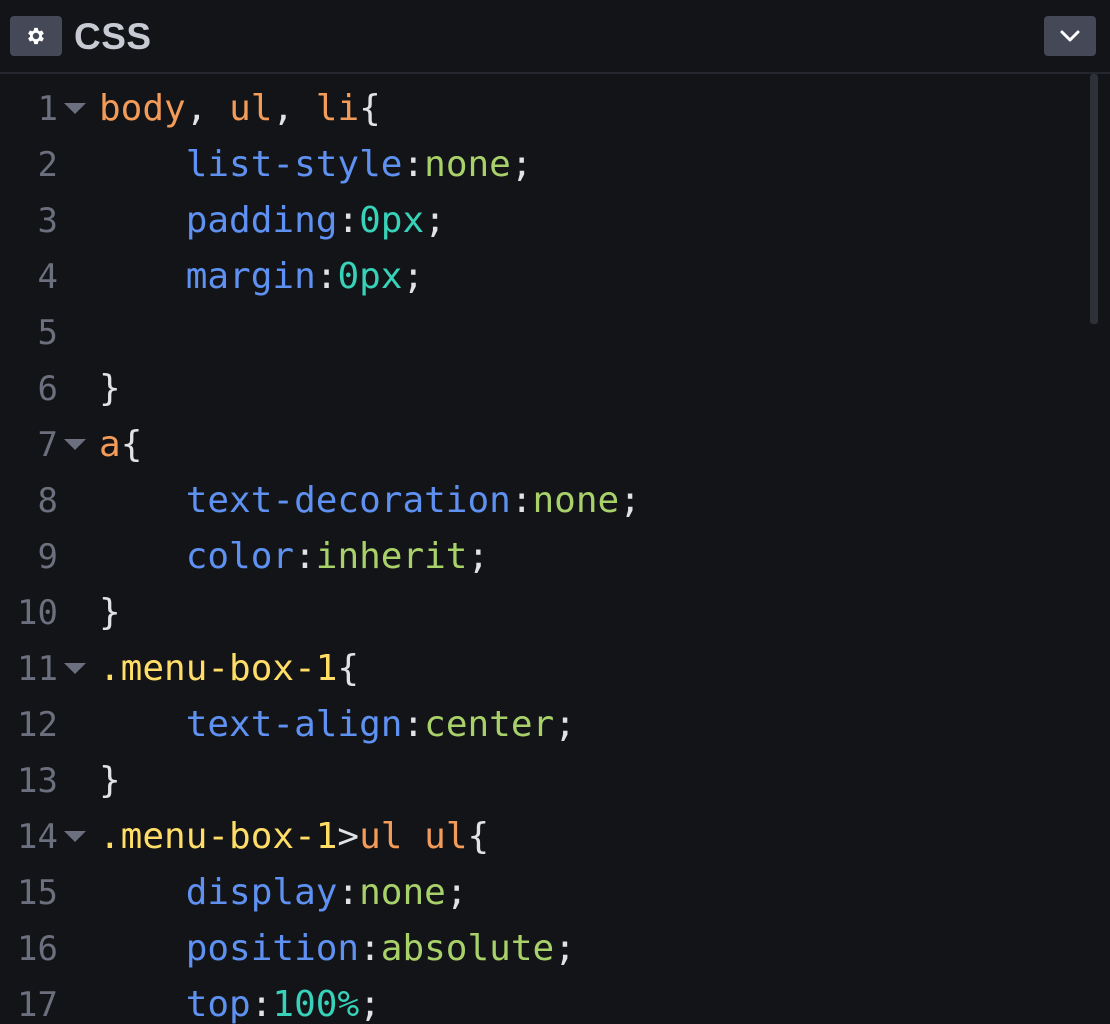 This screenshot has height=1024, width=1110. I want to click on settings-button, so click(36, 36).